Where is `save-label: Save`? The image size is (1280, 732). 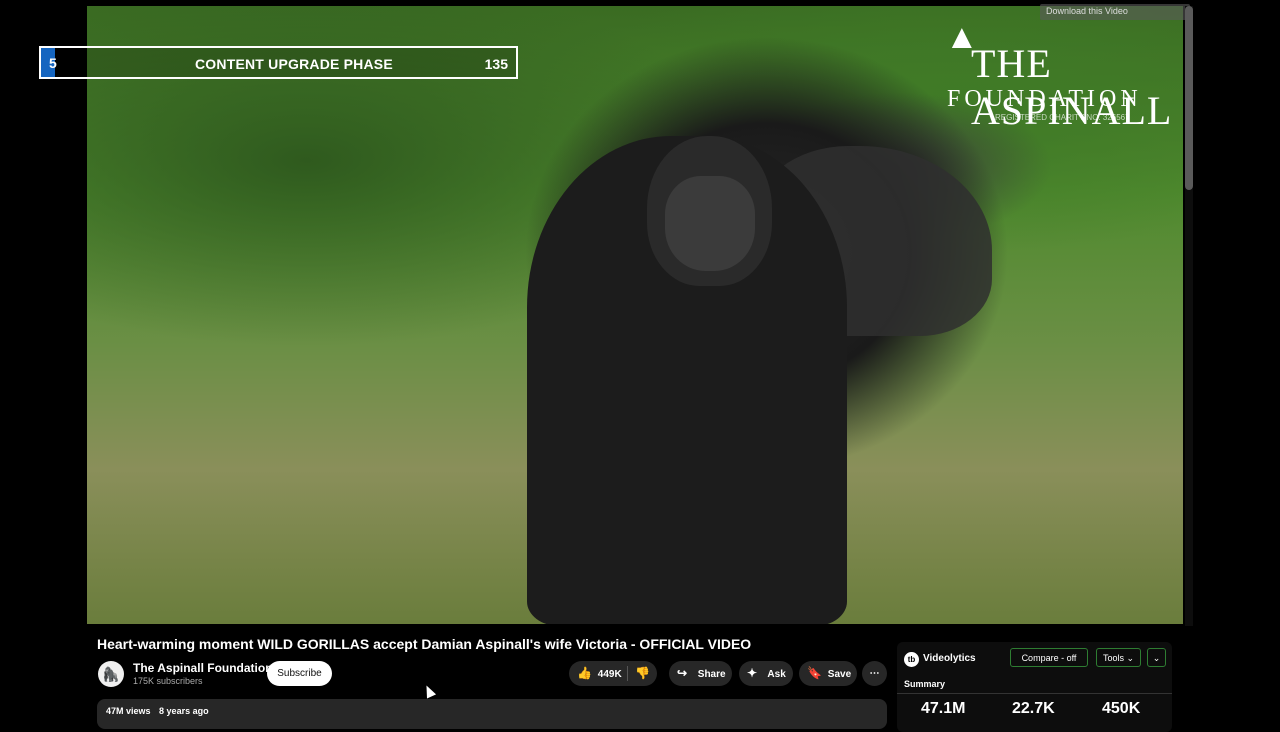
save-label: Save is located at coordinates (839, 674).